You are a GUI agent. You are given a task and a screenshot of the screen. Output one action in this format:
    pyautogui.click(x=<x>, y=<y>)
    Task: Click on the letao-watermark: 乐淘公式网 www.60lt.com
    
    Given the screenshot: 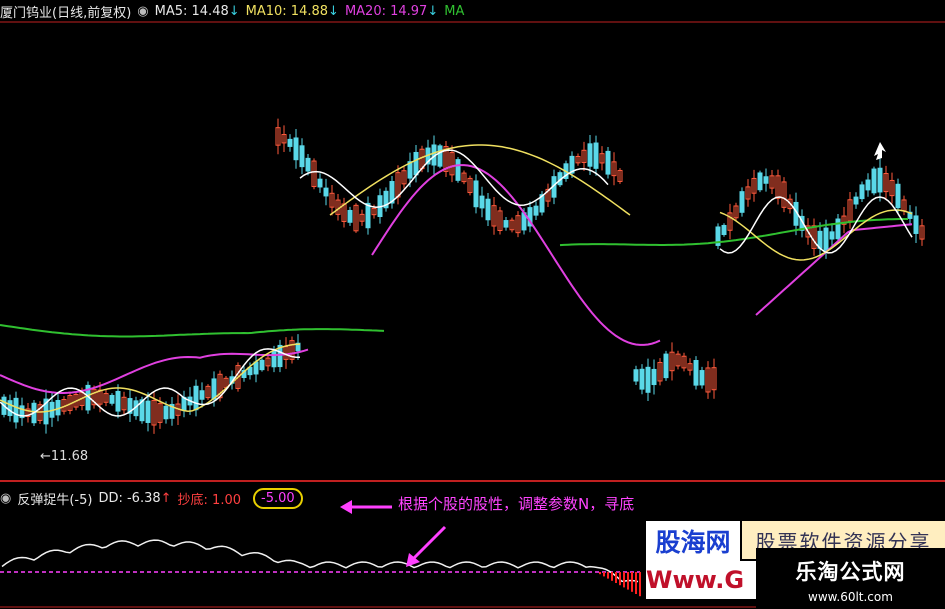 What is the action you would take?
    pyautogui.click(x=850, y=578)
    